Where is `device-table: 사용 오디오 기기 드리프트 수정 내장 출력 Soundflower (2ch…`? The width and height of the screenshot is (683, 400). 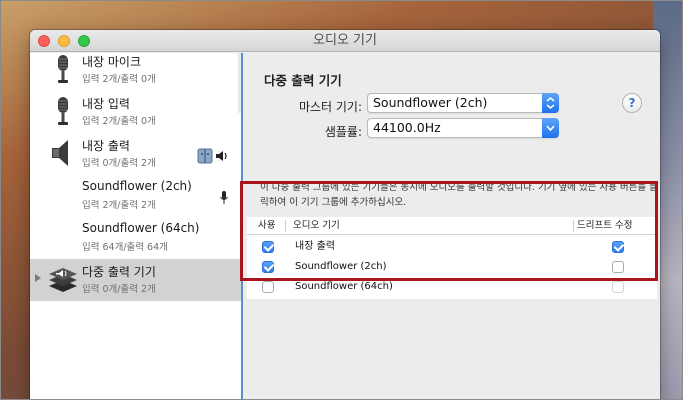
device-table: 사용 오디오 기기 드리프트 수정 내장 출력 Soundflower (2ch… is located at coordinates (452, 258).